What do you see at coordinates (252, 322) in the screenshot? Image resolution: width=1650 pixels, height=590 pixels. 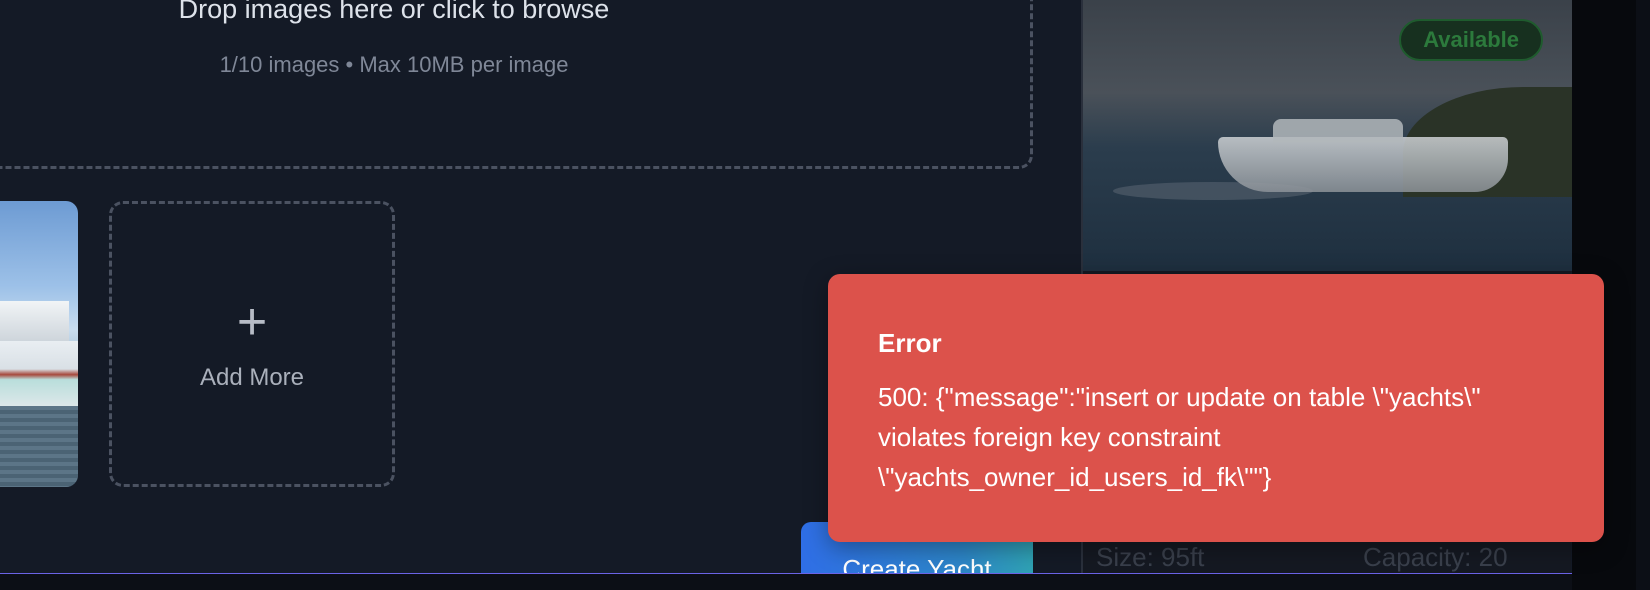 I see `plus-icon: +` at bounding box center [252, 322].